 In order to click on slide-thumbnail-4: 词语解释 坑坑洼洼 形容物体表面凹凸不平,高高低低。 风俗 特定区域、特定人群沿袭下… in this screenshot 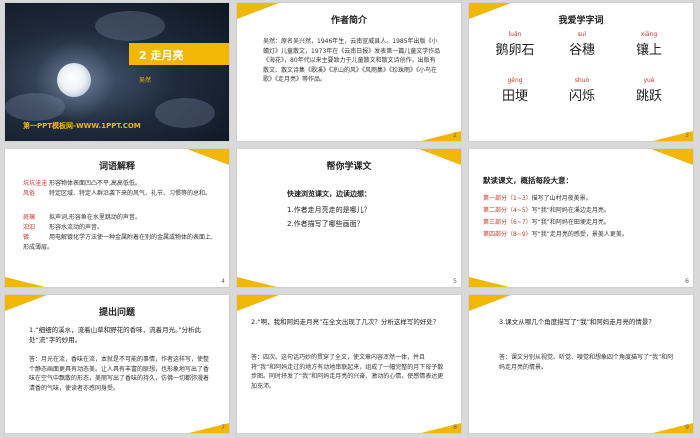, I will do `click(117, 218)`.